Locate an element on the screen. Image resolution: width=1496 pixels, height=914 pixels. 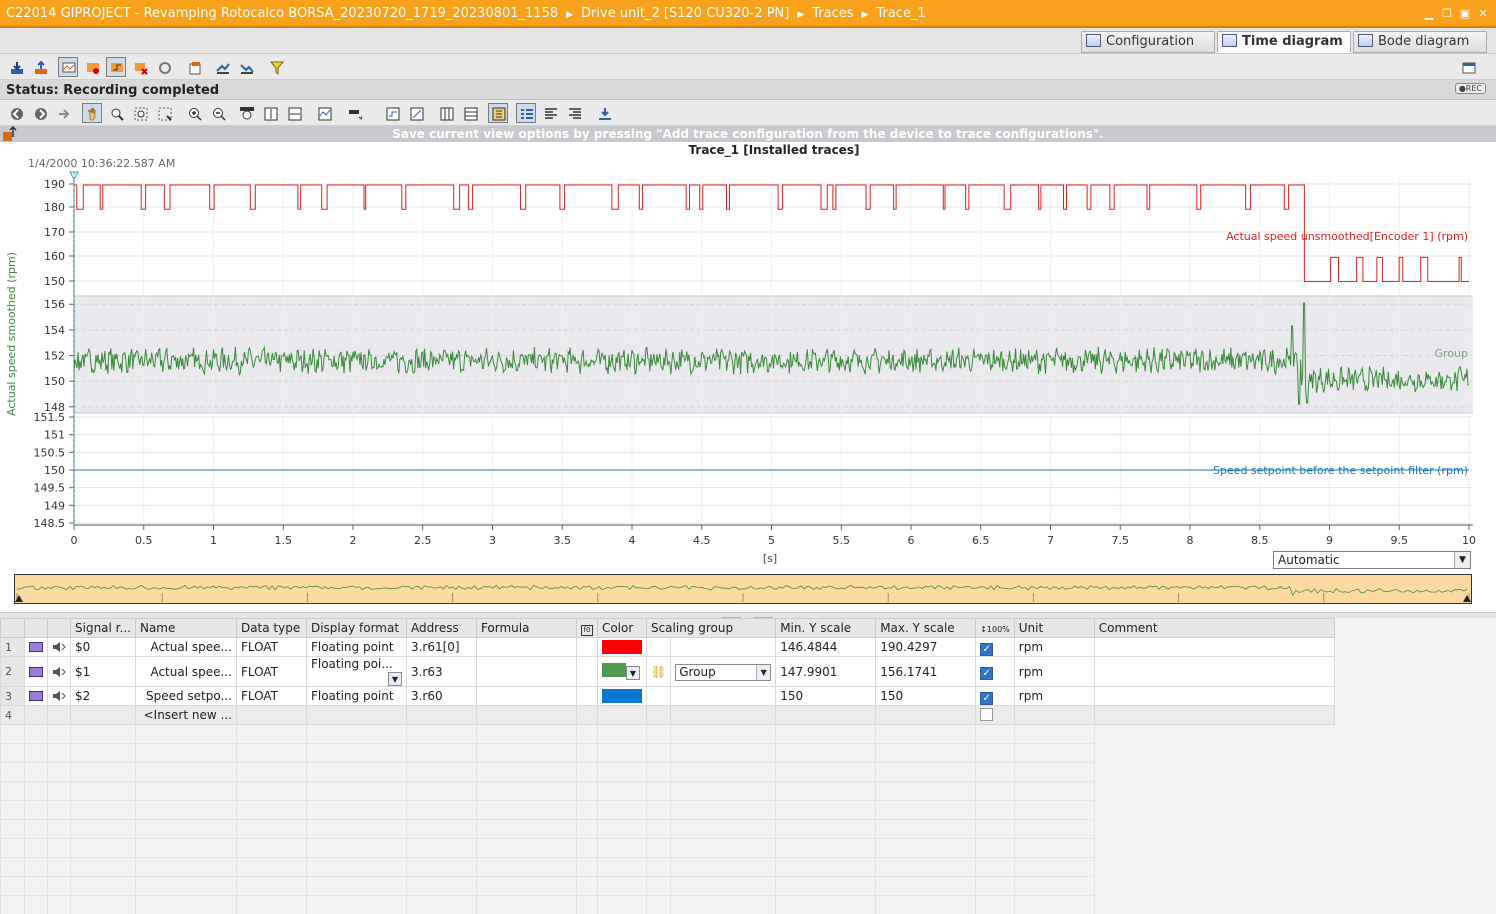
split-horizontal-button is located at coordinates (470, 113).